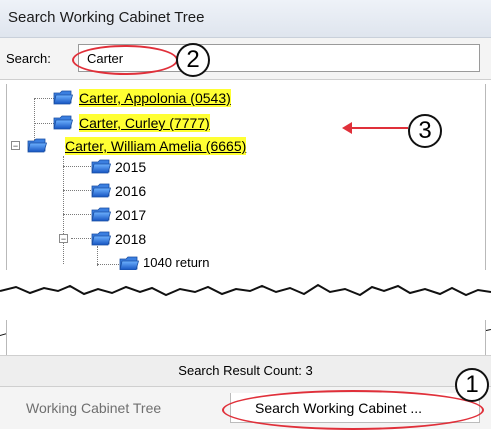 The image size is (491, 437). Describe the element at coordinates (246, 339) in the screenshot. I see `tree-panel-bottom` at that location.